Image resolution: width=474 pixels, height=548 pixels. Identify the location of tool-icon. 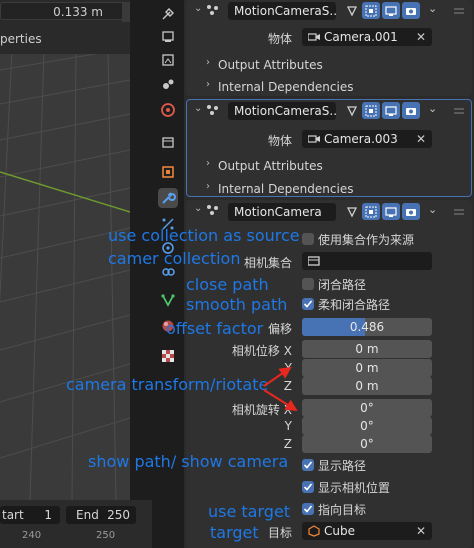
(168, 14).